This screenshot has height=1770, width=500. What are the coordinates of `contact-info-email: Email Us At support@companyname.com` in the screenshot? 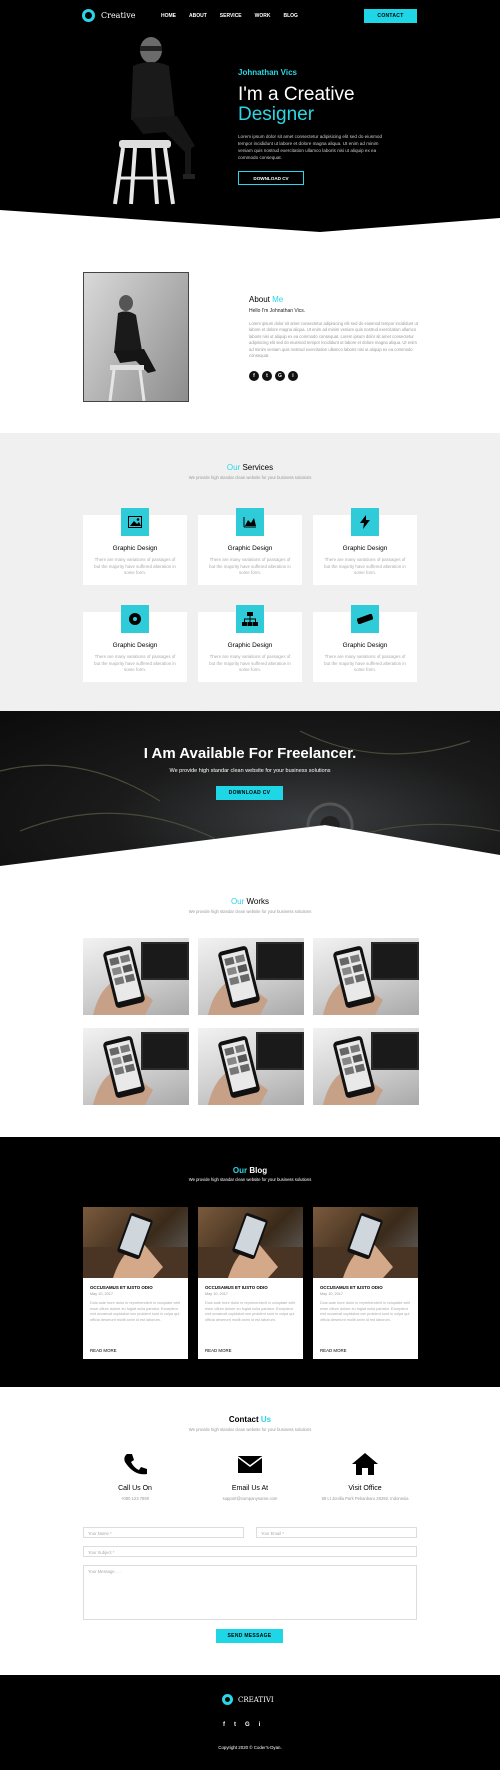 It's located at (250, 1476).